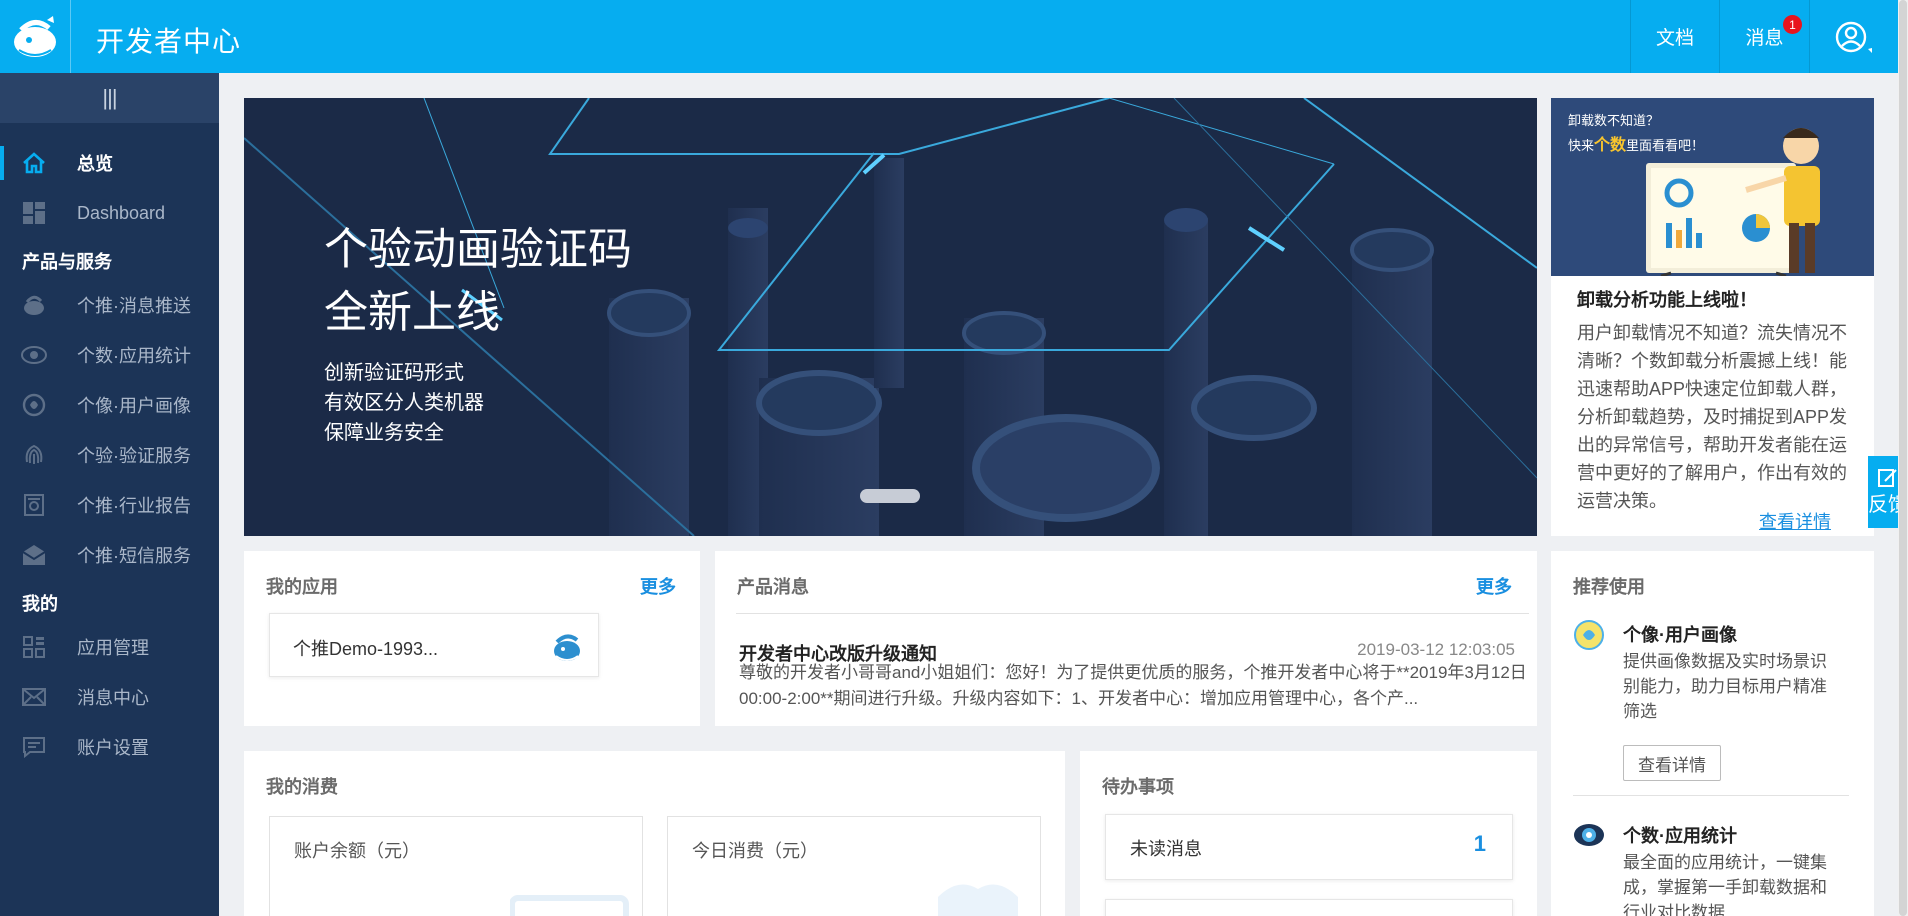 The image size is (1908, 916). I want to click on banner-sub1: 创新验证码形式, so click(394, 373).